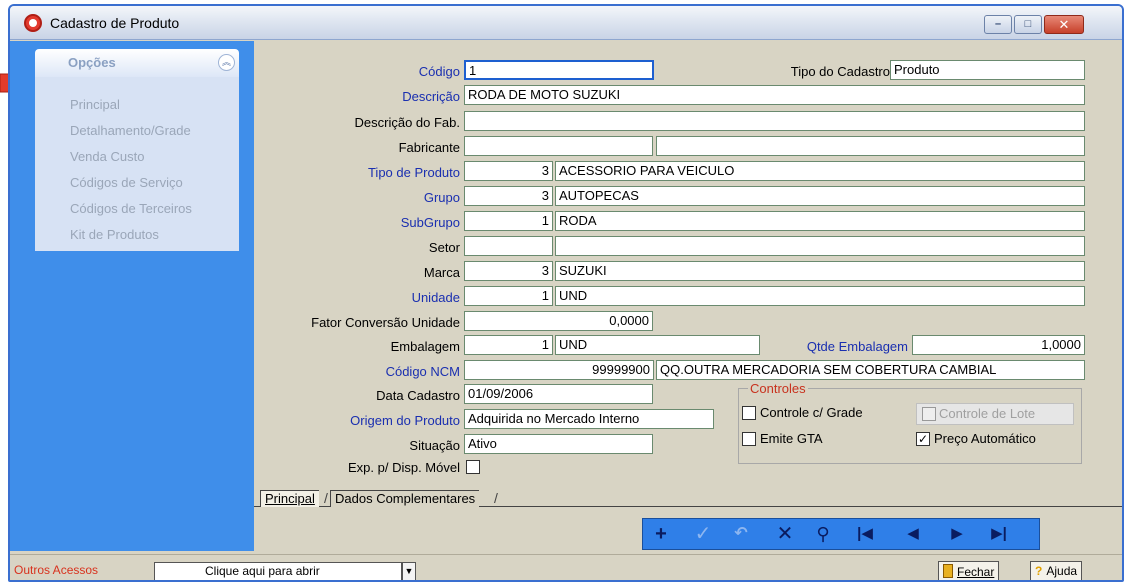  What do you see at coordinates (289, 498) in the screenshot?
I see `tab-principal: Principal` at bounding box center [289, 498].